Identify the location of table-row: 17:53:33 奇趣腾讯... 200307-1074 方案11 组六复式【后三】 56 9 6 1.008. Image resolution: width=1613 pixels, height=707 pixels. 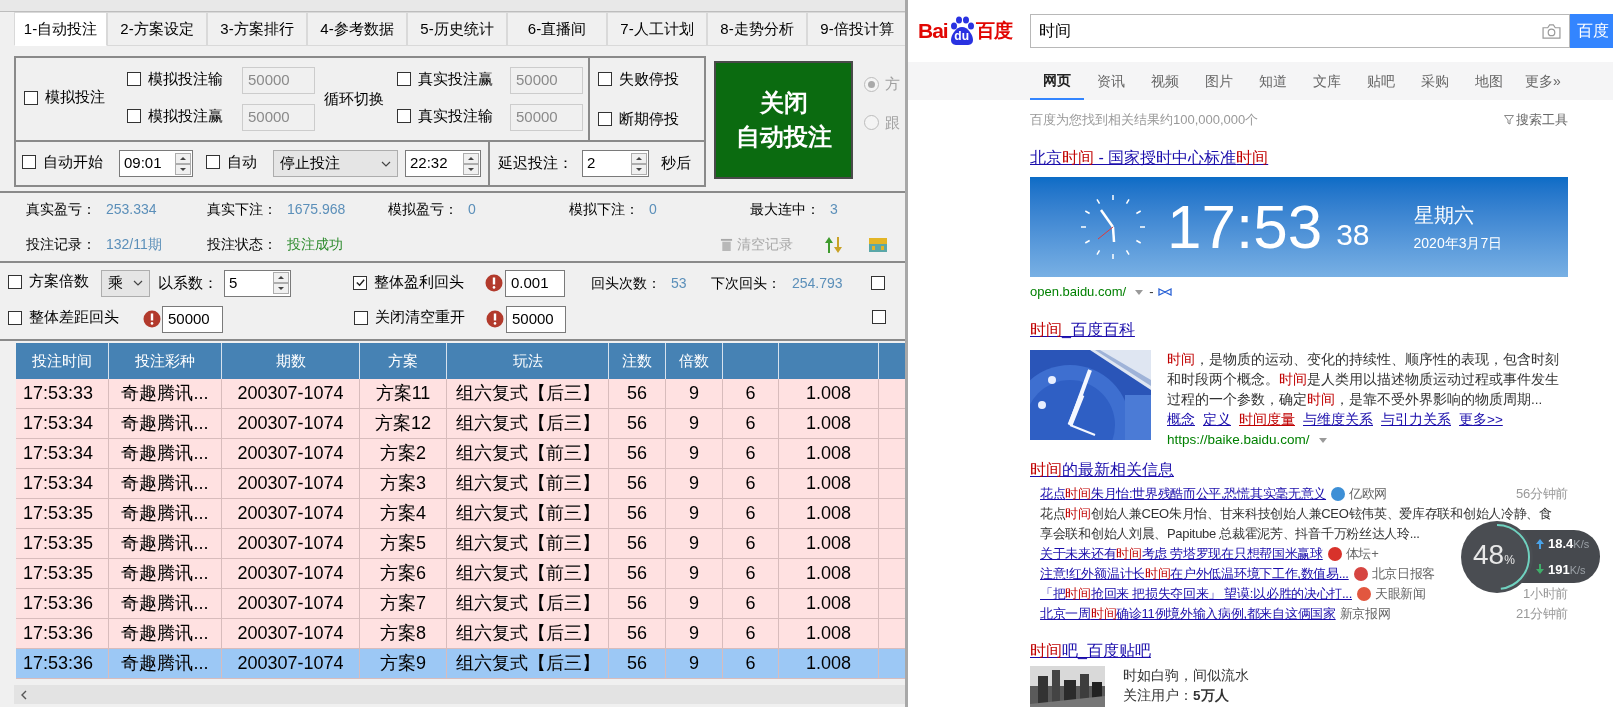
(460, 394).